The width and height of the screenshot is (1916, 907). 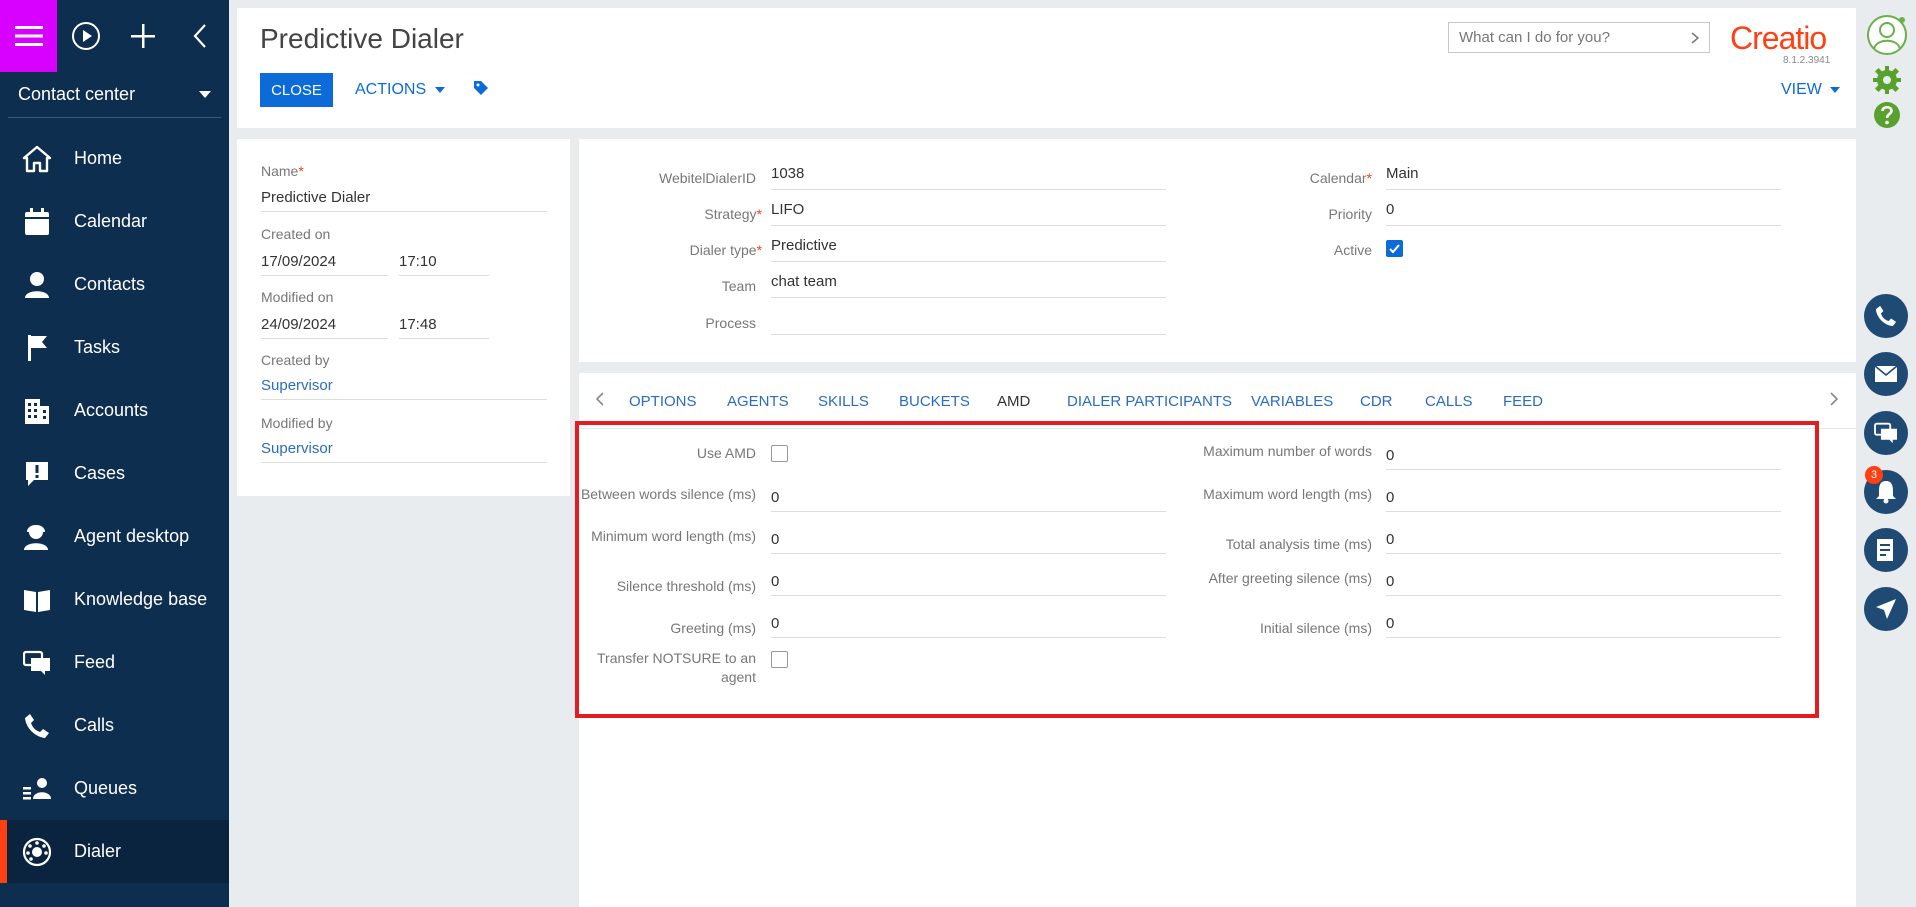 What do you see at coordinates (1886, 374) in the screenshot?
I see `rail-email-button` at bounding box center [1886, 374].